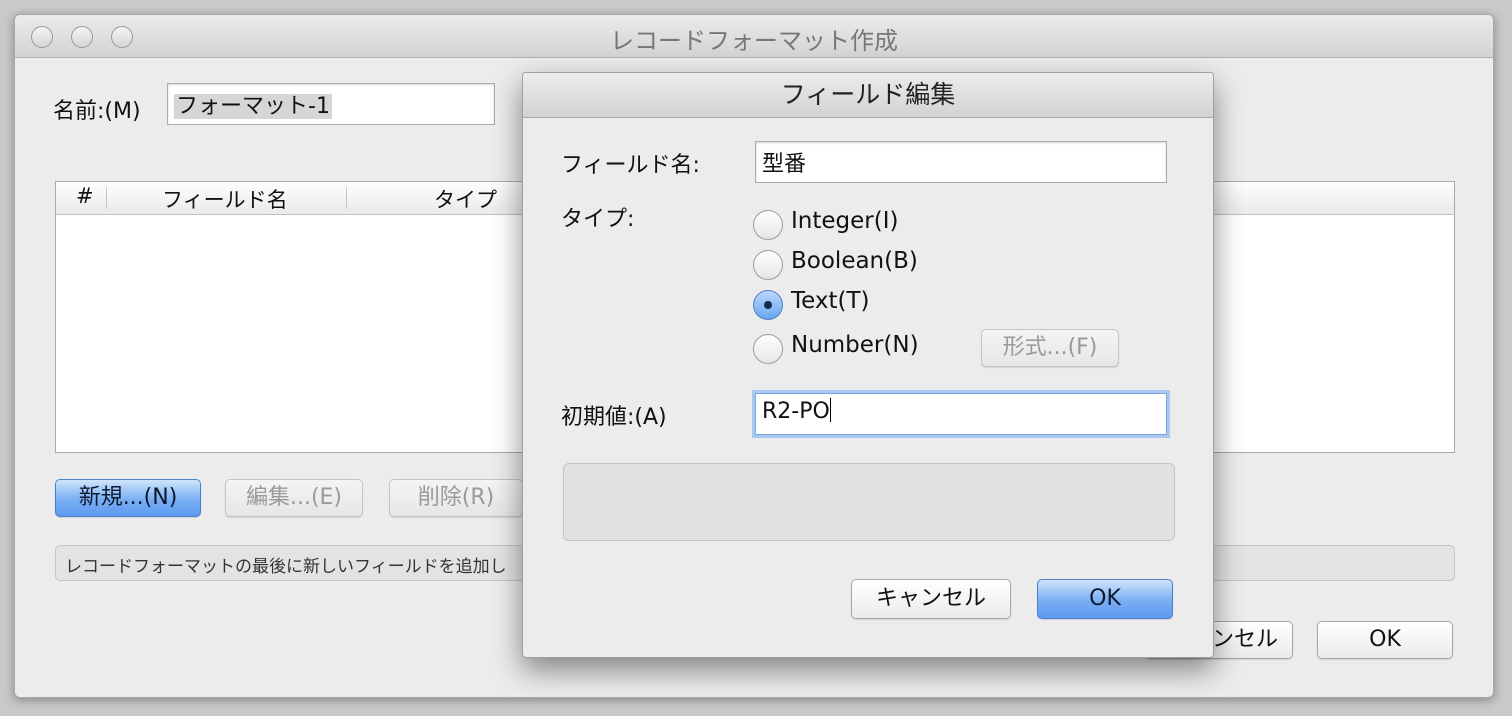 The image size is (1512, 716). What do you see at coordinates (845, 221) in the screenshot?
I see `radio-label-integer: Integer(I)` at bounding box center [845, 221].